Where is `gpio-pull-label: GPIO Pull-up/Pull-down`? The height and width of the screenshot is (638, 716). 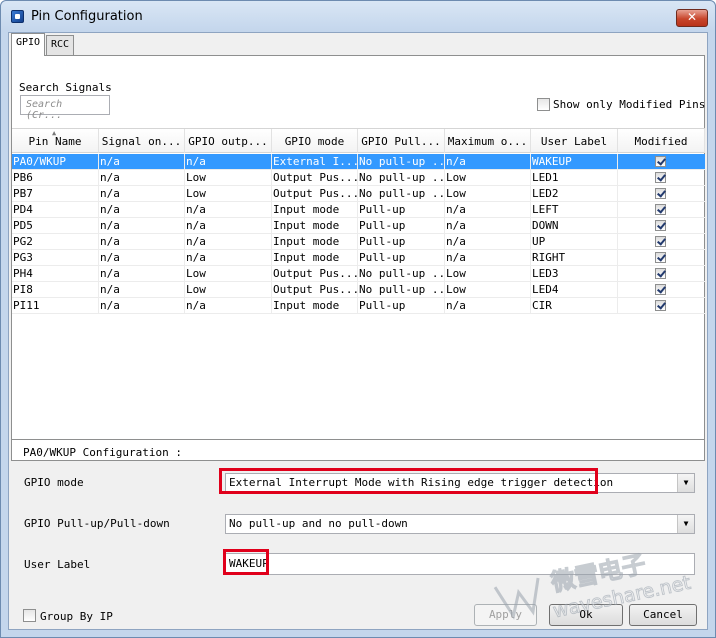 gpio-pull-label: GPIO Pull-up/Pull-down is located at coordinates (97, 523).